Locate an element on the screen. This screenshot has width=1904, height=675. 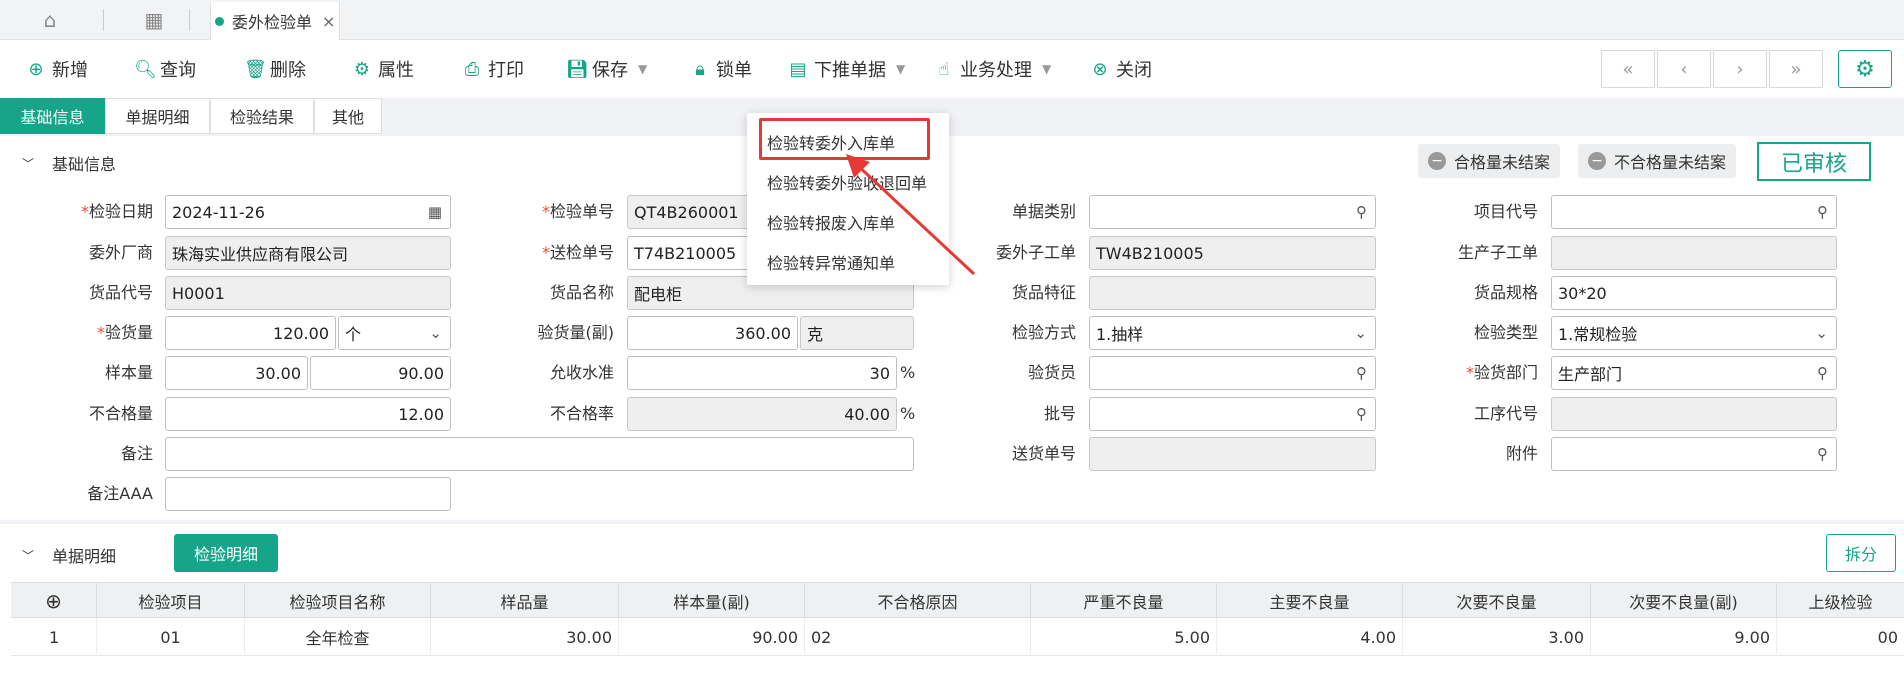
column-header: 检验项目名称 is located at coordinates (338, 601).